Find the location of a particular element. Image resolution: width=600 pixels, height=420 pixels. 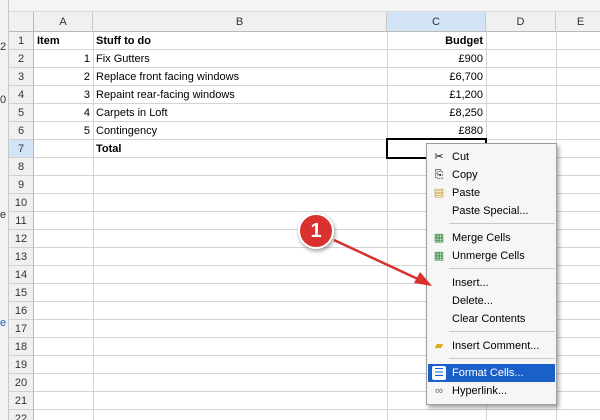

column-header-e: E is located at coordinates (578, 22).